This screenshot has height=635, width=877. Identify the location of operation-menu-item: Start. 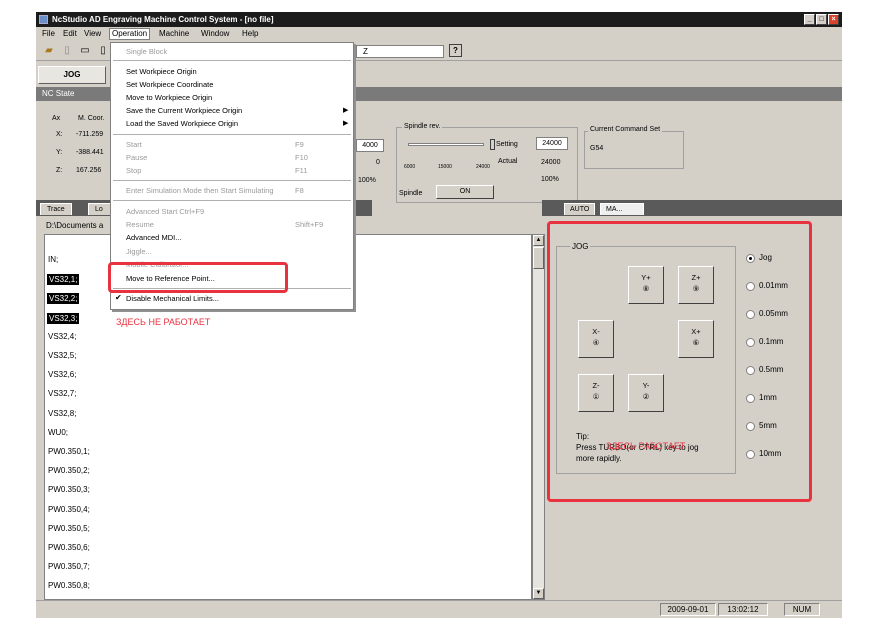
(134, 144).